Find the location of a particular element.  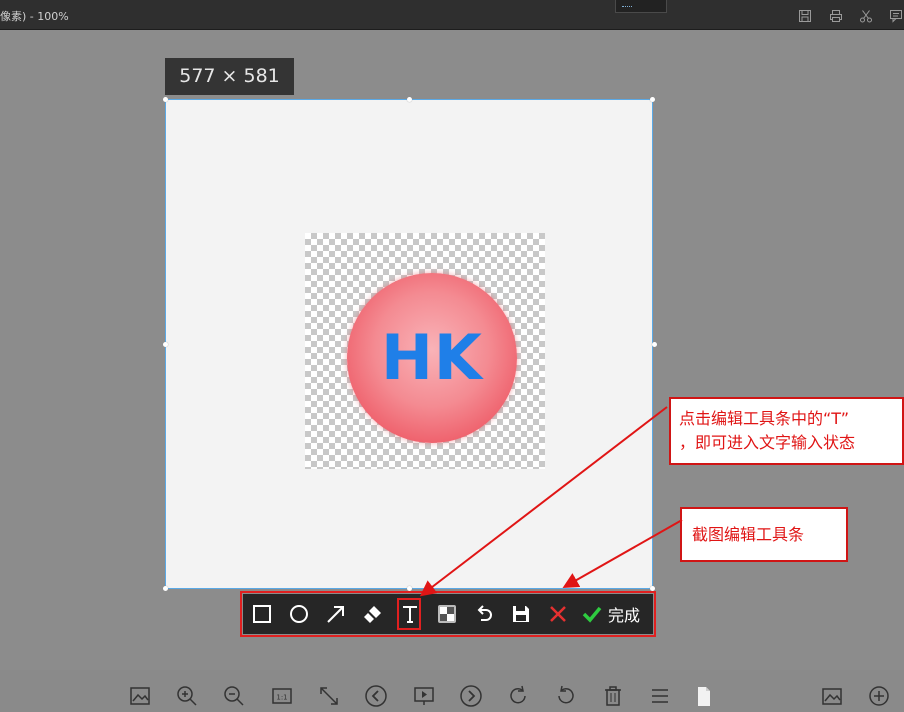

save-tool is located at coordinates (520, 614).